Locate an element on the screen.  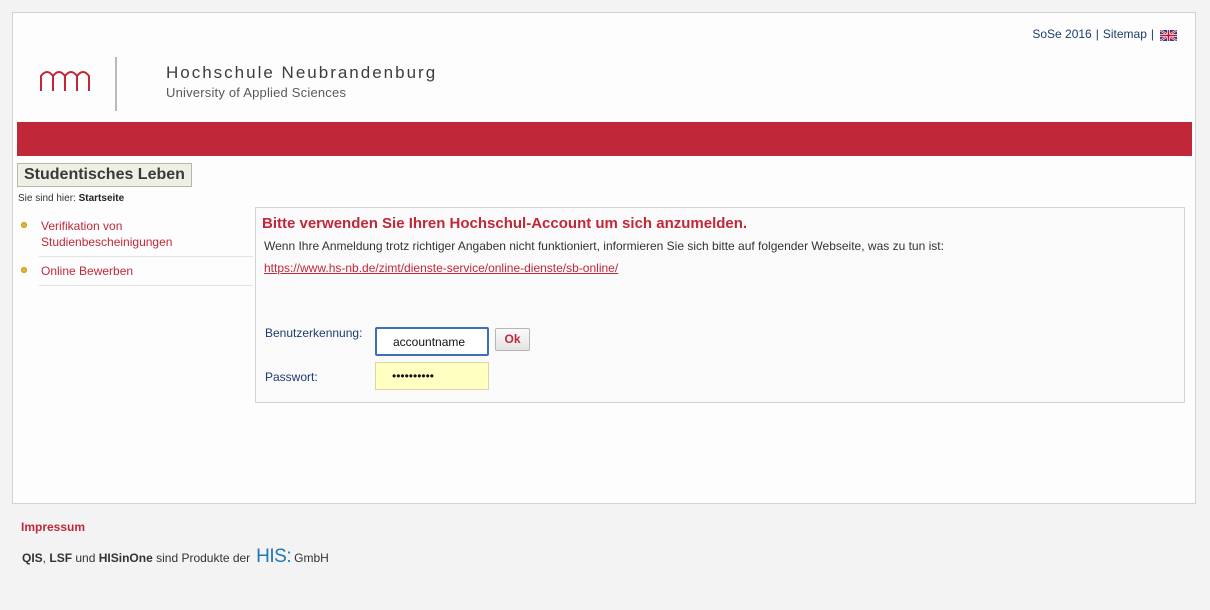
product-lsf: LSF is located at coordinates (61, 558).